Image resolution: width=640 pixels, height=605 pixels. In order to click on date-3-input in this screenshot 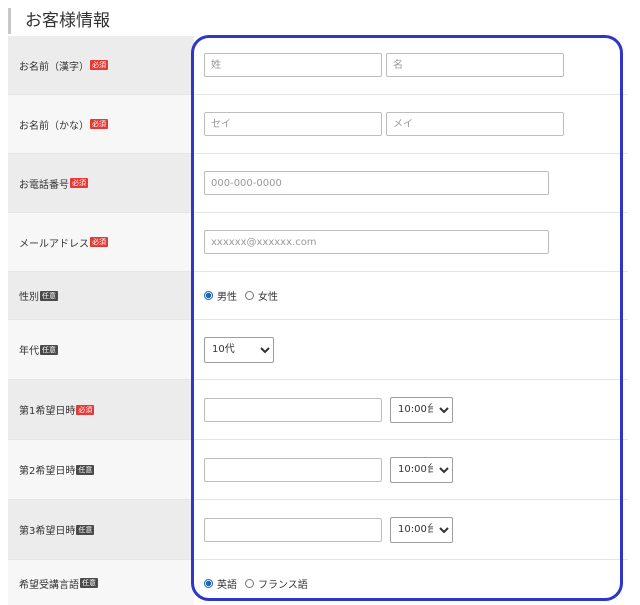, I will do `click(293, 529)`.